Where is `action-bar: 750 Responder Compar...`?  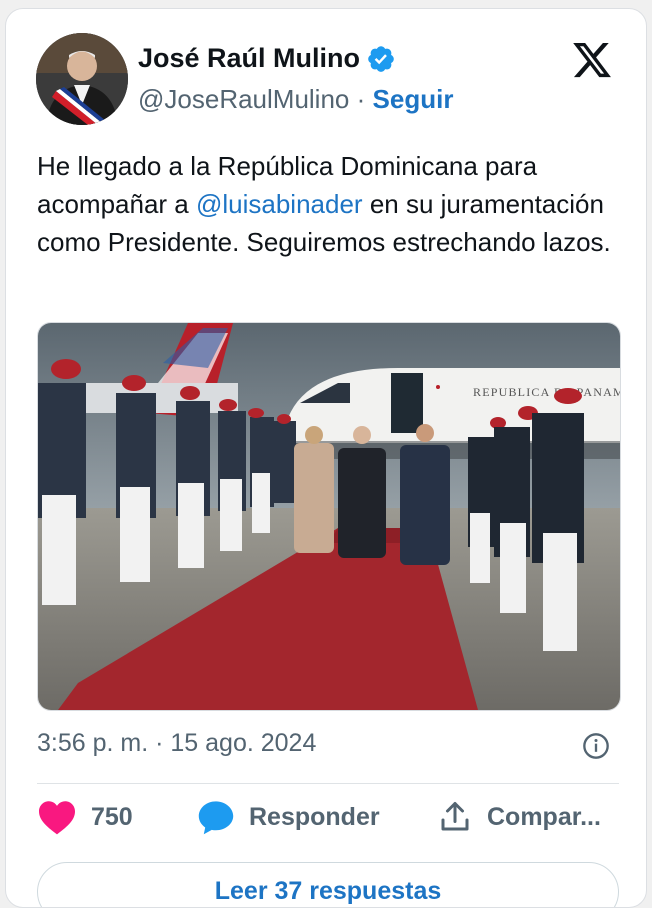 action-bar: 750 Responder Compar... is located at coordinates (328, 824).